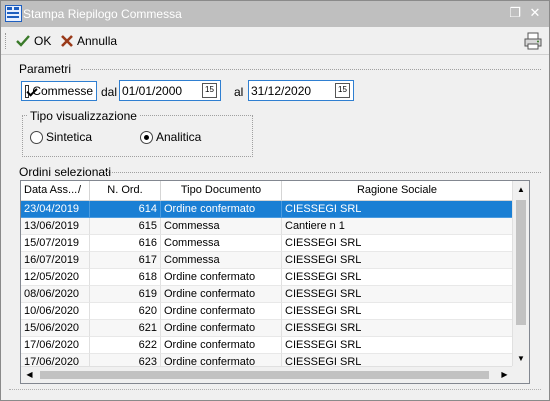  Describe the element at coordinates (125, 191) in the screenshot. I see `column-header-n-ord: N. Ord.` at that location.